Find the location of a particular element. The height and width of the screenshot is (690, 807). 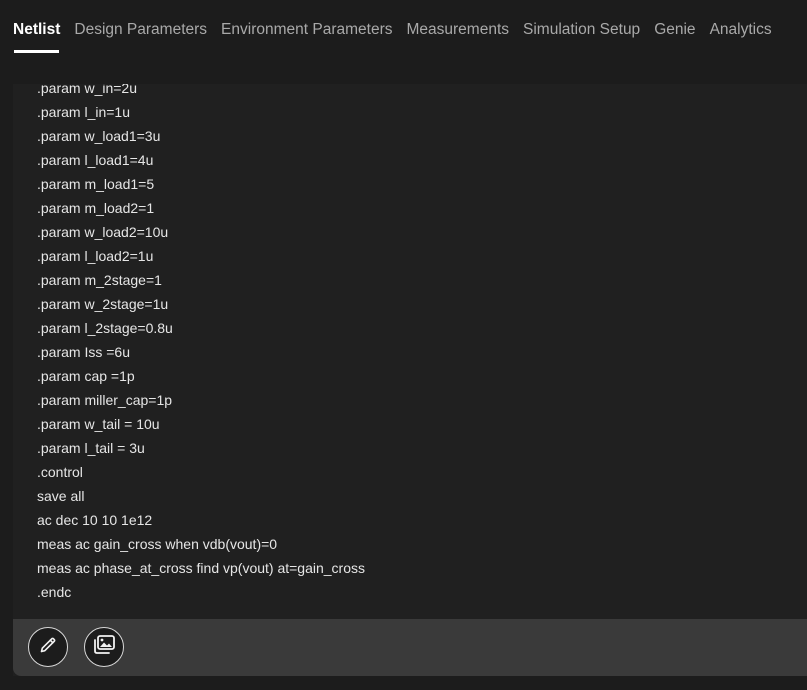

netlist-line: .param w_load1=3u is located at coordinates (99, 136).